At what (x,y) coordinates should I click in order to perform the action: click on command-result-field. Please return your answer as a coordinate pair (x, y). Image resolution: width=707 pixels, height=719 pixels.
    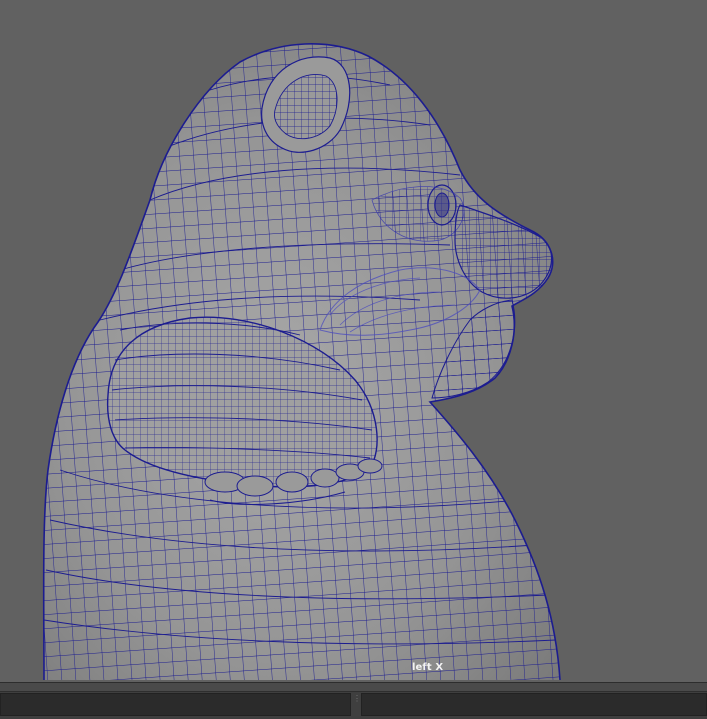
    Looking at the image, I should click on (534, 704).